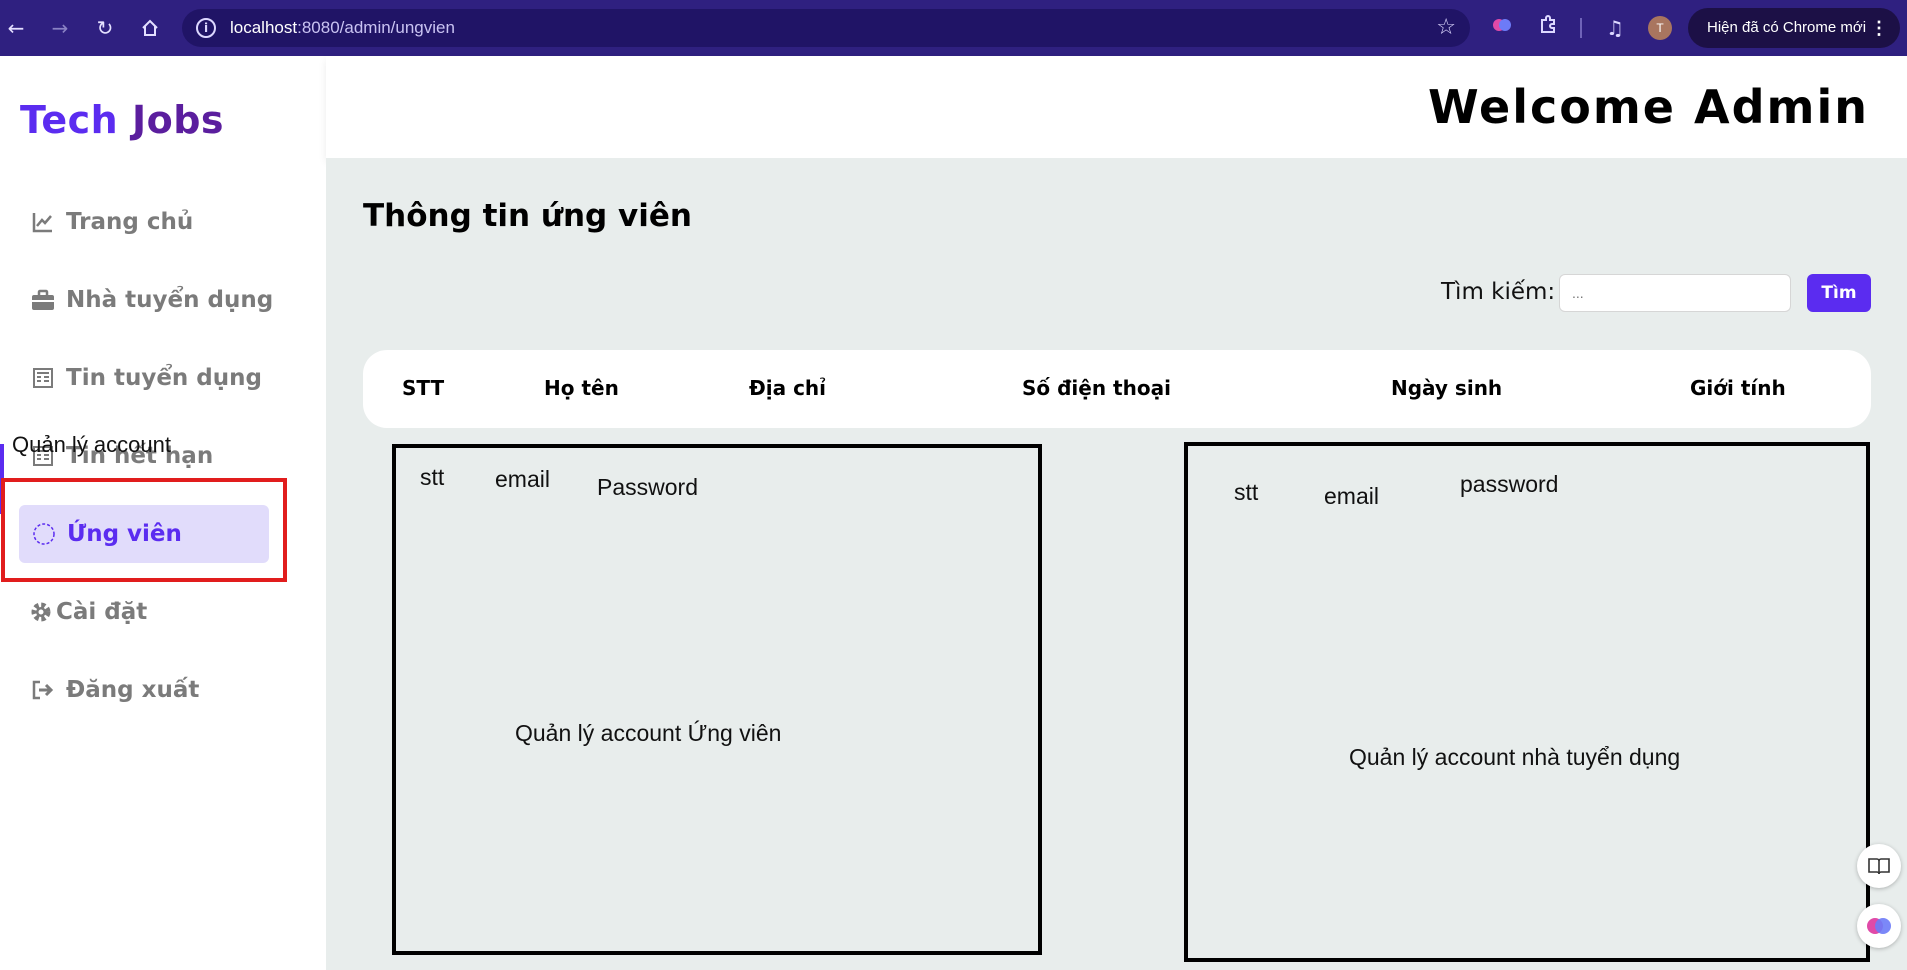 The image size is (1907, 970). I want to click on search-input, so click(1675, 293).